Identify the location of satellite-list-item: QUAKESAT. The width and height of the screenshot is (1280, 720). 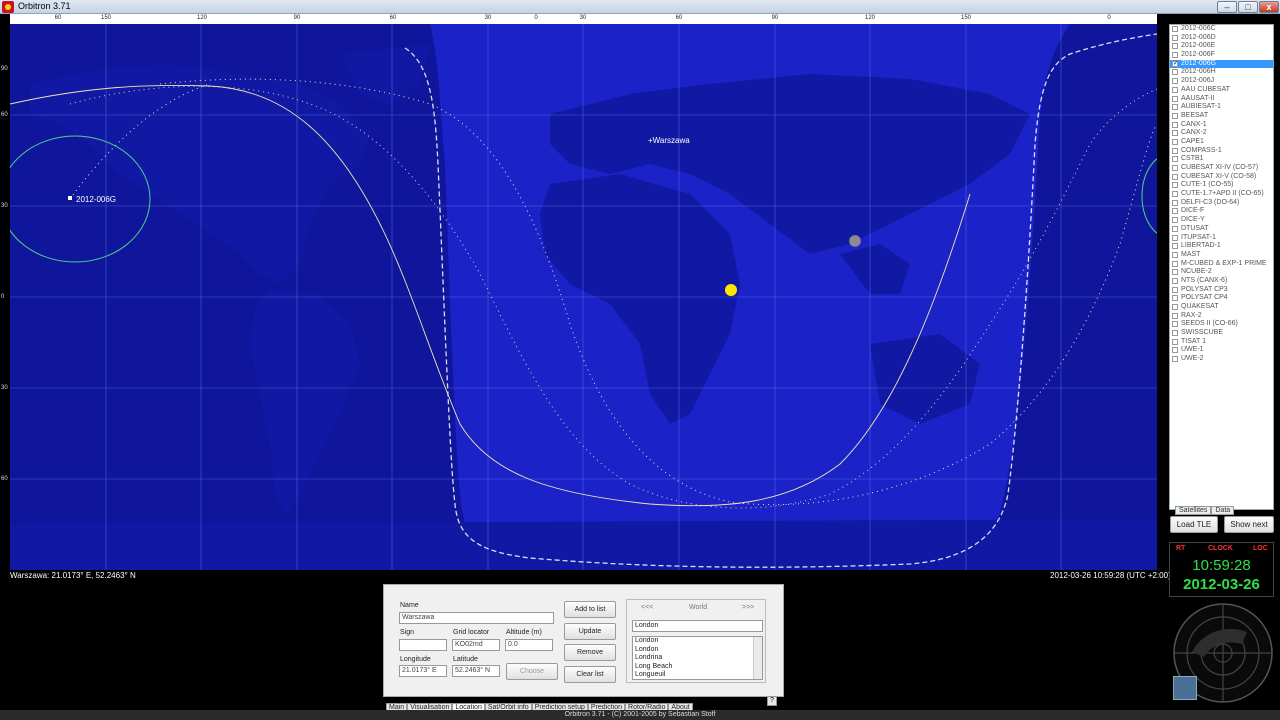
(1221, 307).